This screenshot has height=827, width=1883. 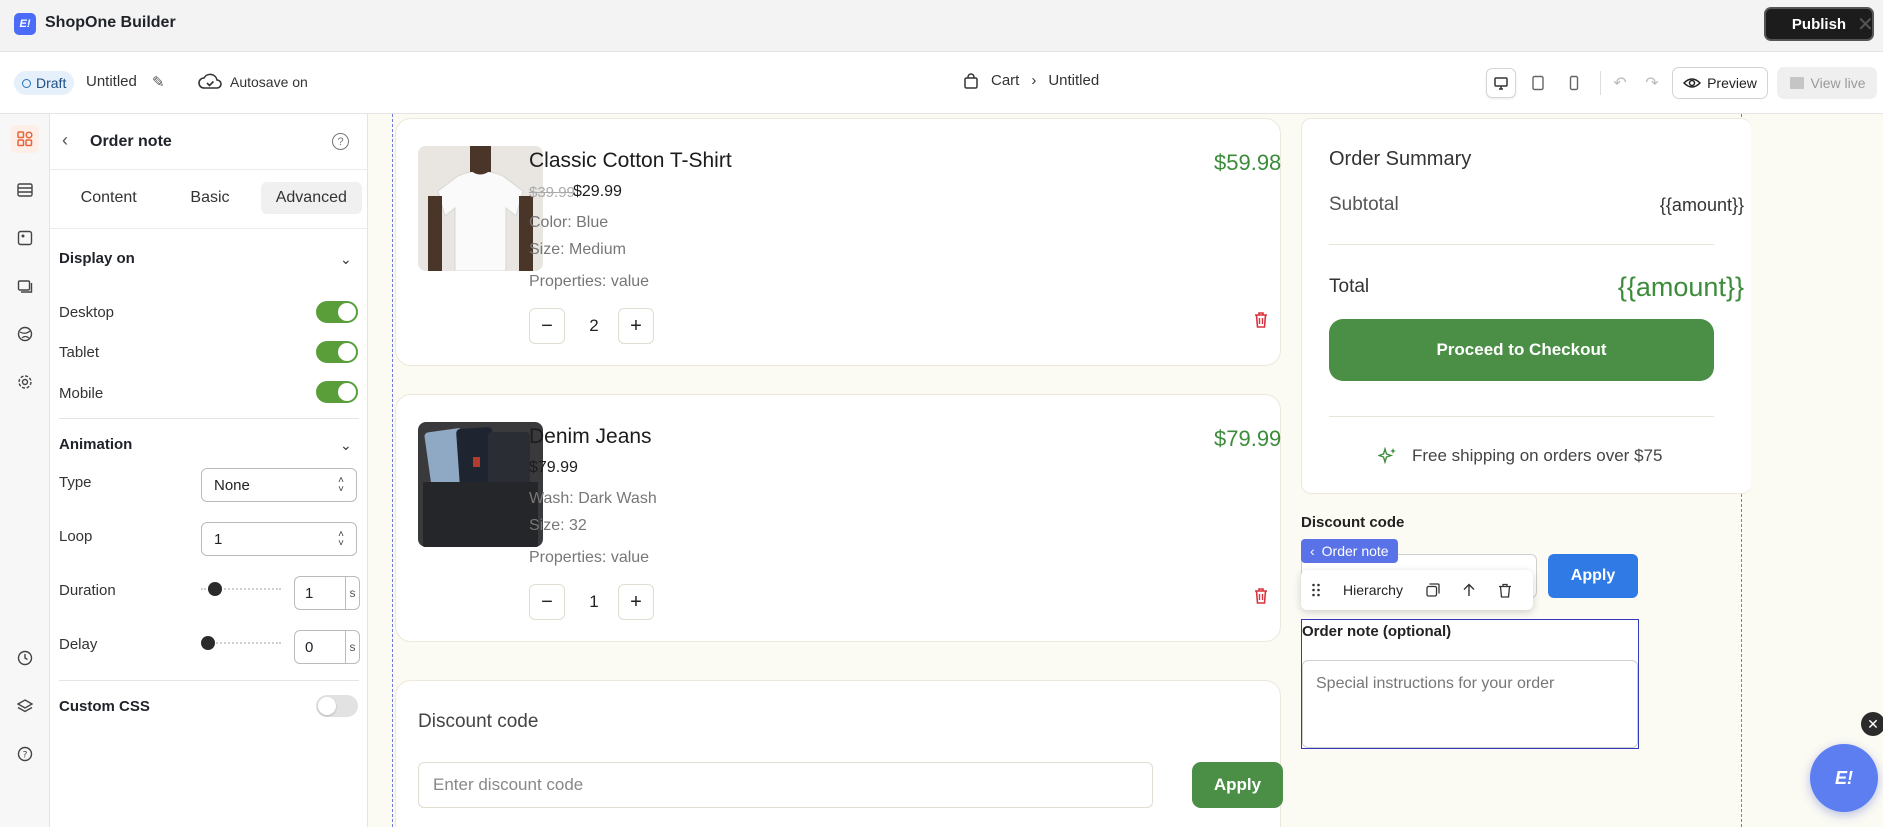 What do you see at coordinates (81, 393) in the screenshot?
I see `mobile-label: Mobile` at bounding box center [81, 393].